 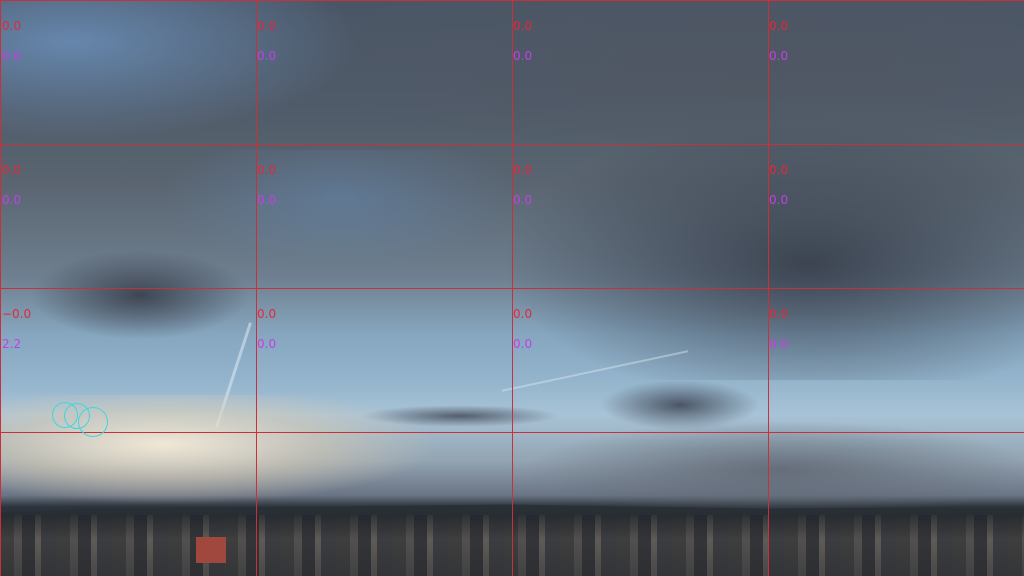 What do you see at coordinates (12, 344) in the screenshot?
I see `cell-value-b: 2.2` at bounding box center [12, 344].